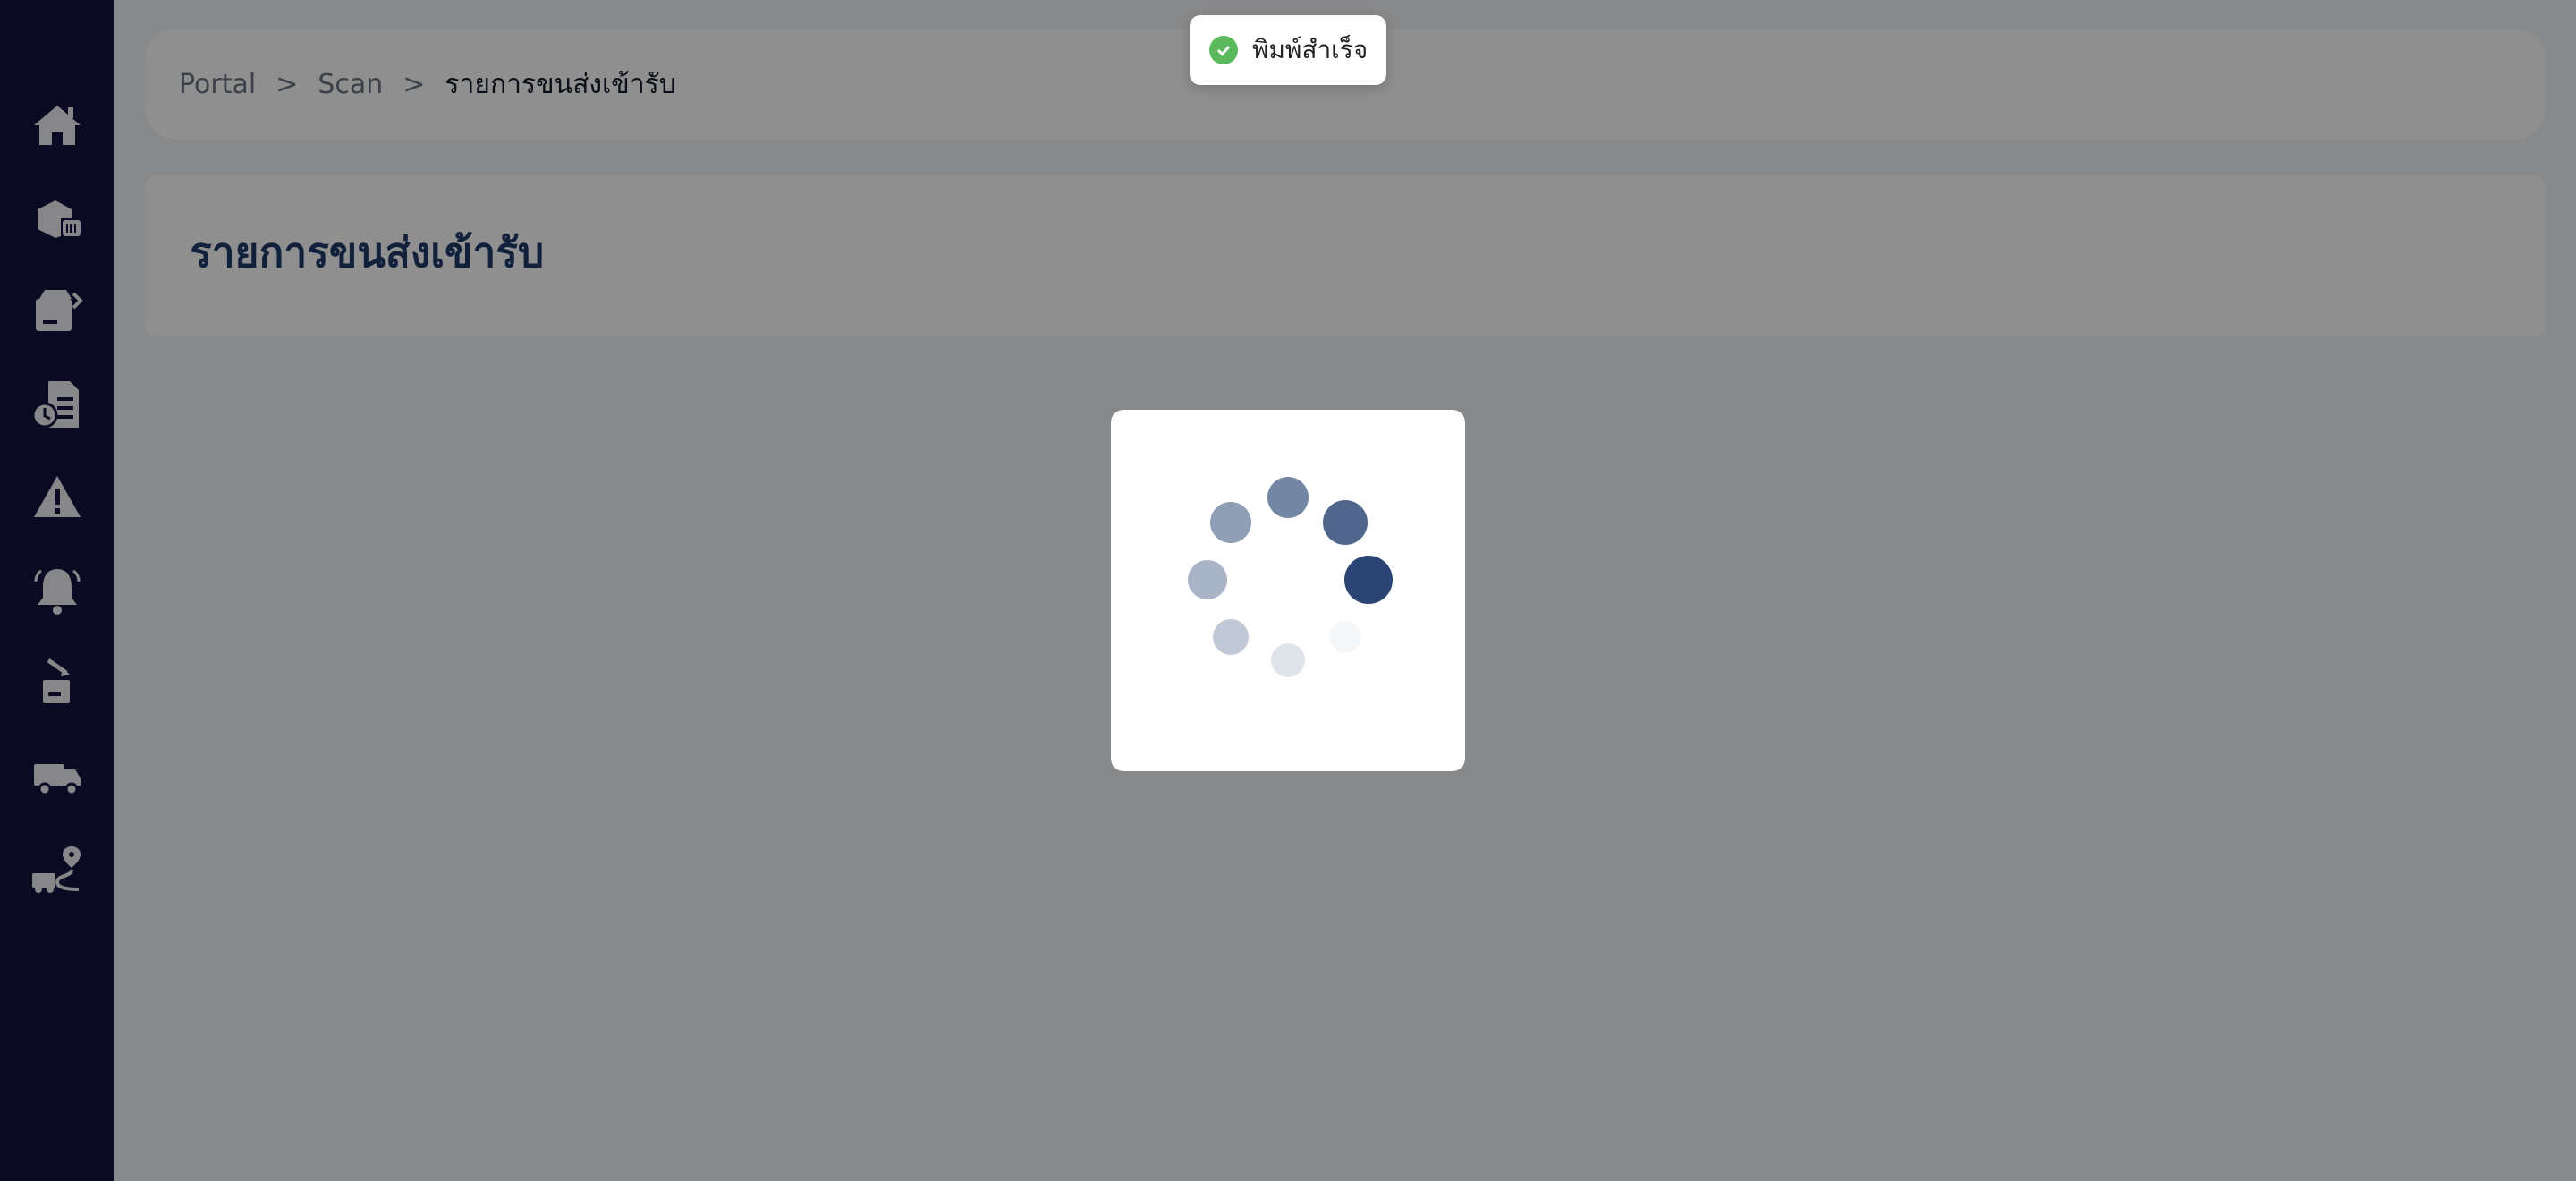 This screenshot has width=2576, height=1181. Describe the element at coordinates (1223, 50) in the screenshot. I see `check-circle-icon` at that location.